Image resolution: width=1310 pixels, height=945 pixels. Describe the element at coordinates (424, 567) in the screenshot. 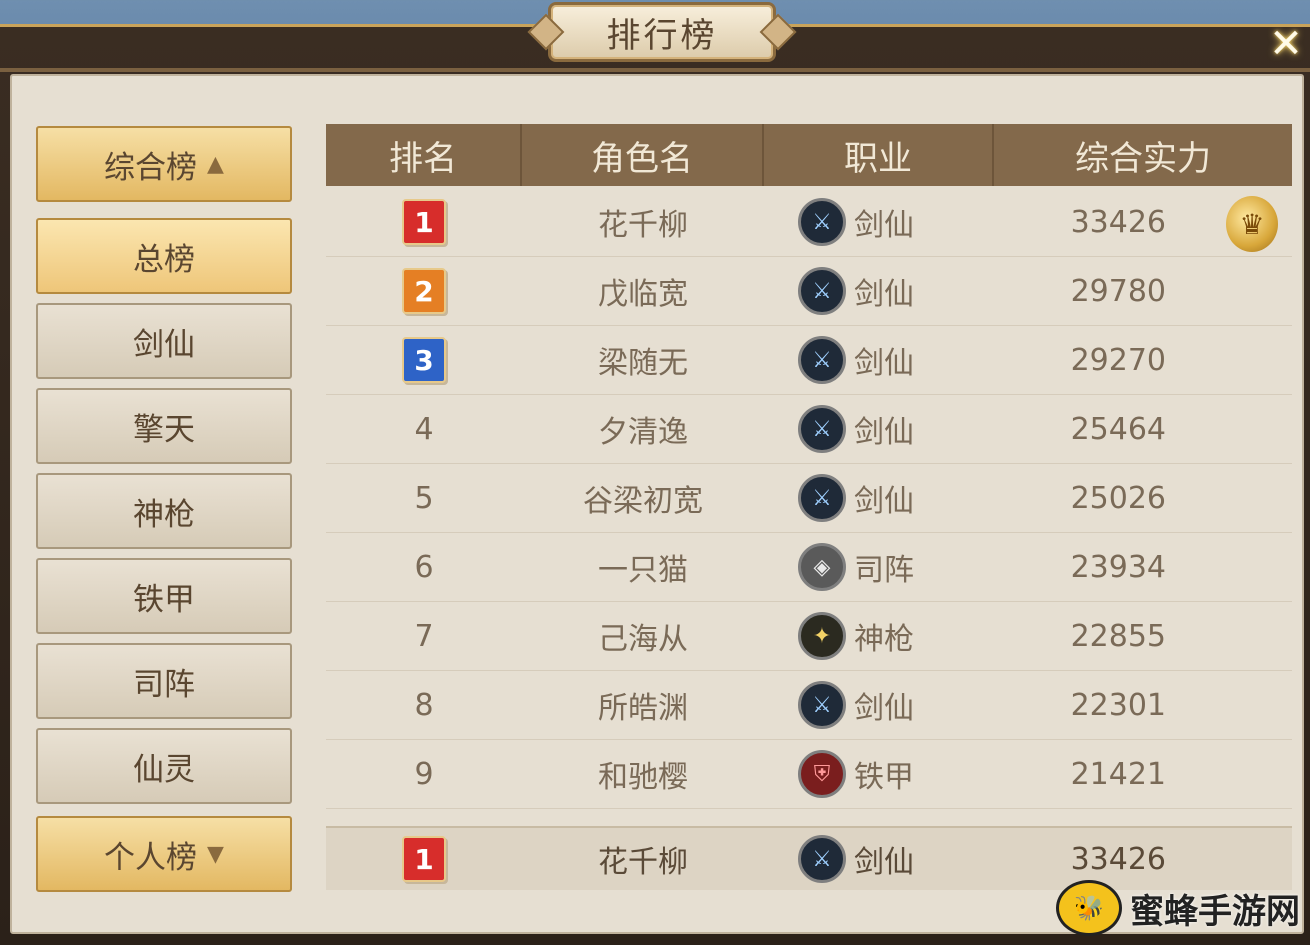

I see `rank-cell: 6` at that location.